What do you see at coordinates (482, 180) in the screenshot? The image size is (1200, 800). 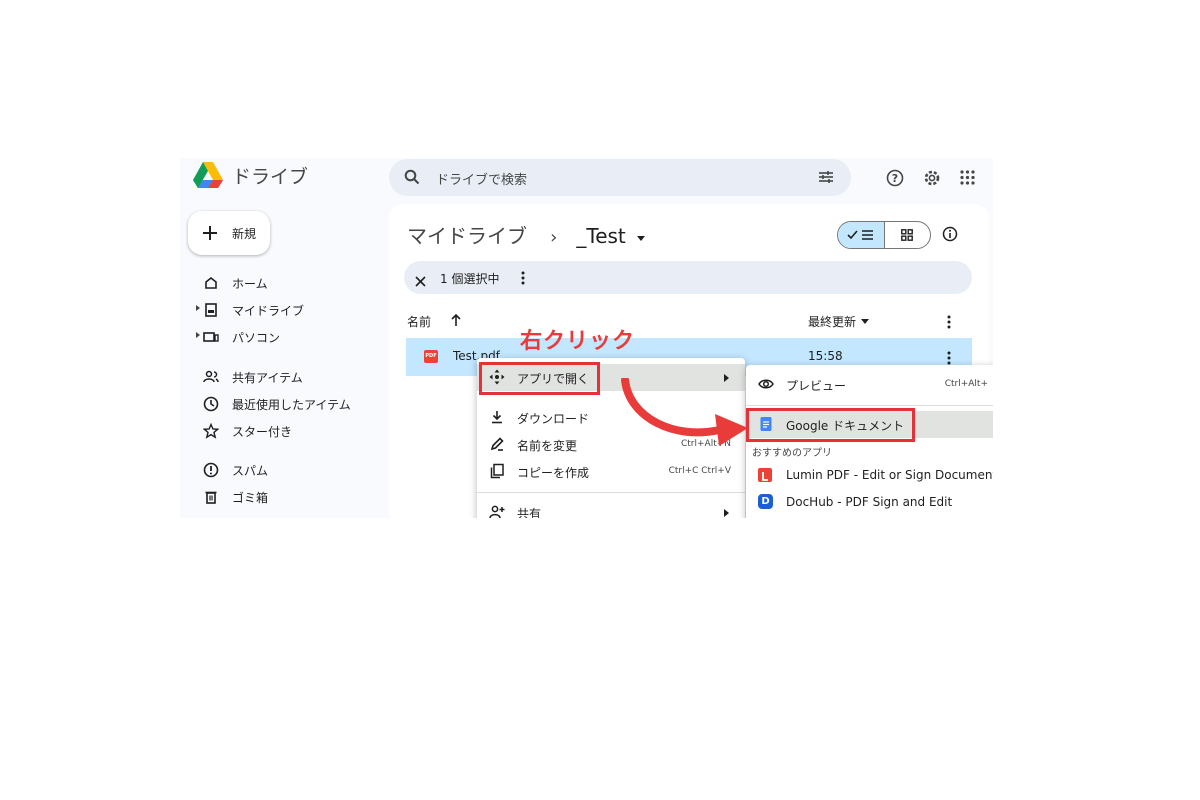 I see `search-placeholder: ドライブで検索` at bounding box center [482, 180].